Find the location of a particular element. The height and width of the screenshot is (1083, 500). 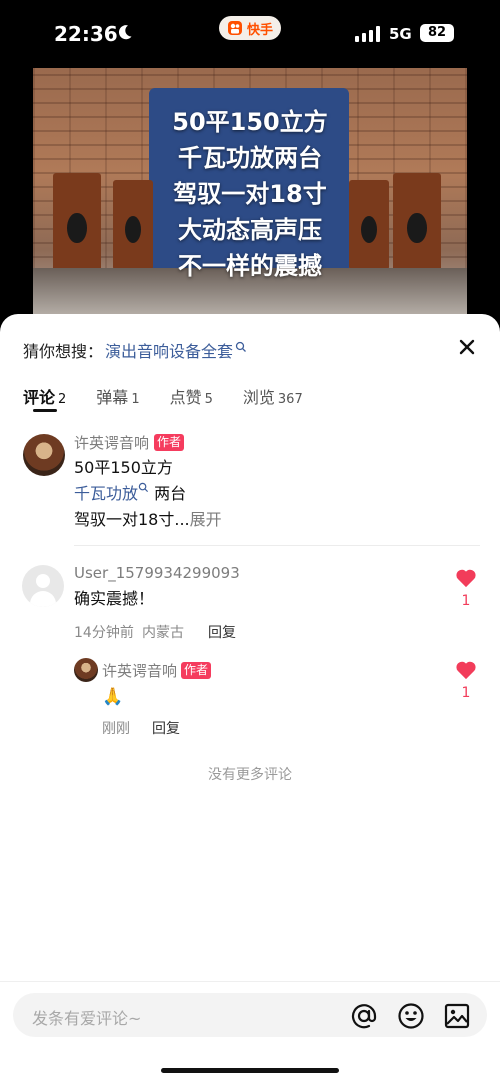

reply-text: 🙏 is located at coordinates (113, 697).